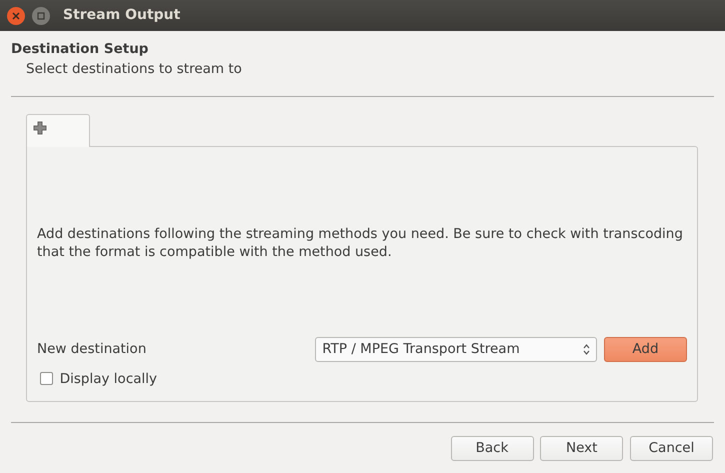 Image resolution: width=725 pixels, height=473 pixels. I want to click on display-locally-checkbox, so click(46, 379).